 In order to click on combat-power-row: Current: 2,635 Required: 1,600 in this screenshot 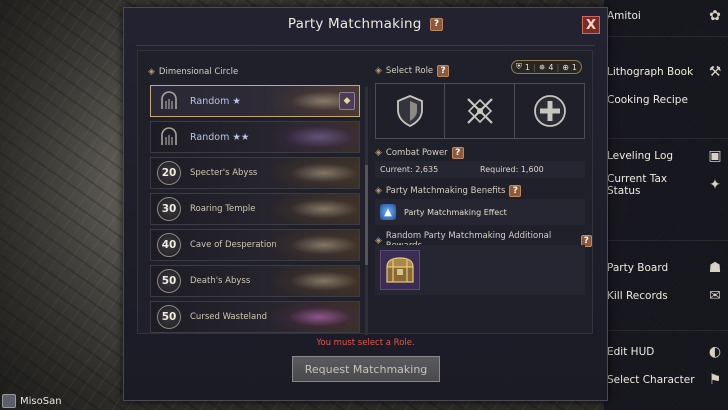, I will do `click(480, 169)`.